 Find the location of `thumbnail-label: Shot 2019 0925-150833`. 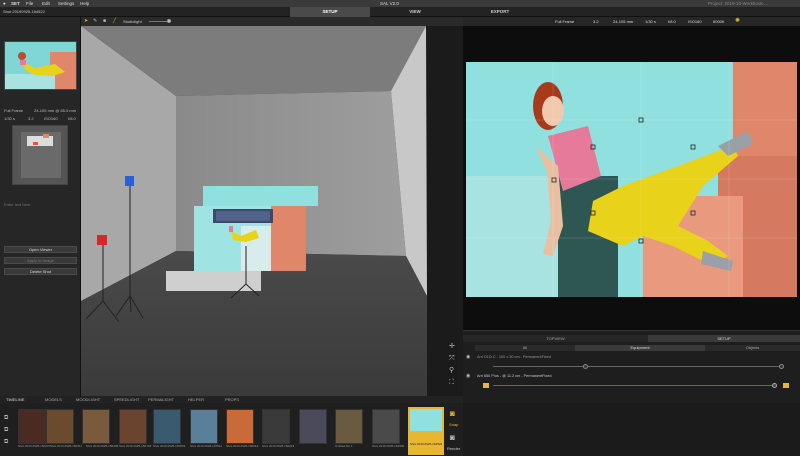

thumbnail-label: Shot 2019 0925-150833 is located at coordinates (169, 446).